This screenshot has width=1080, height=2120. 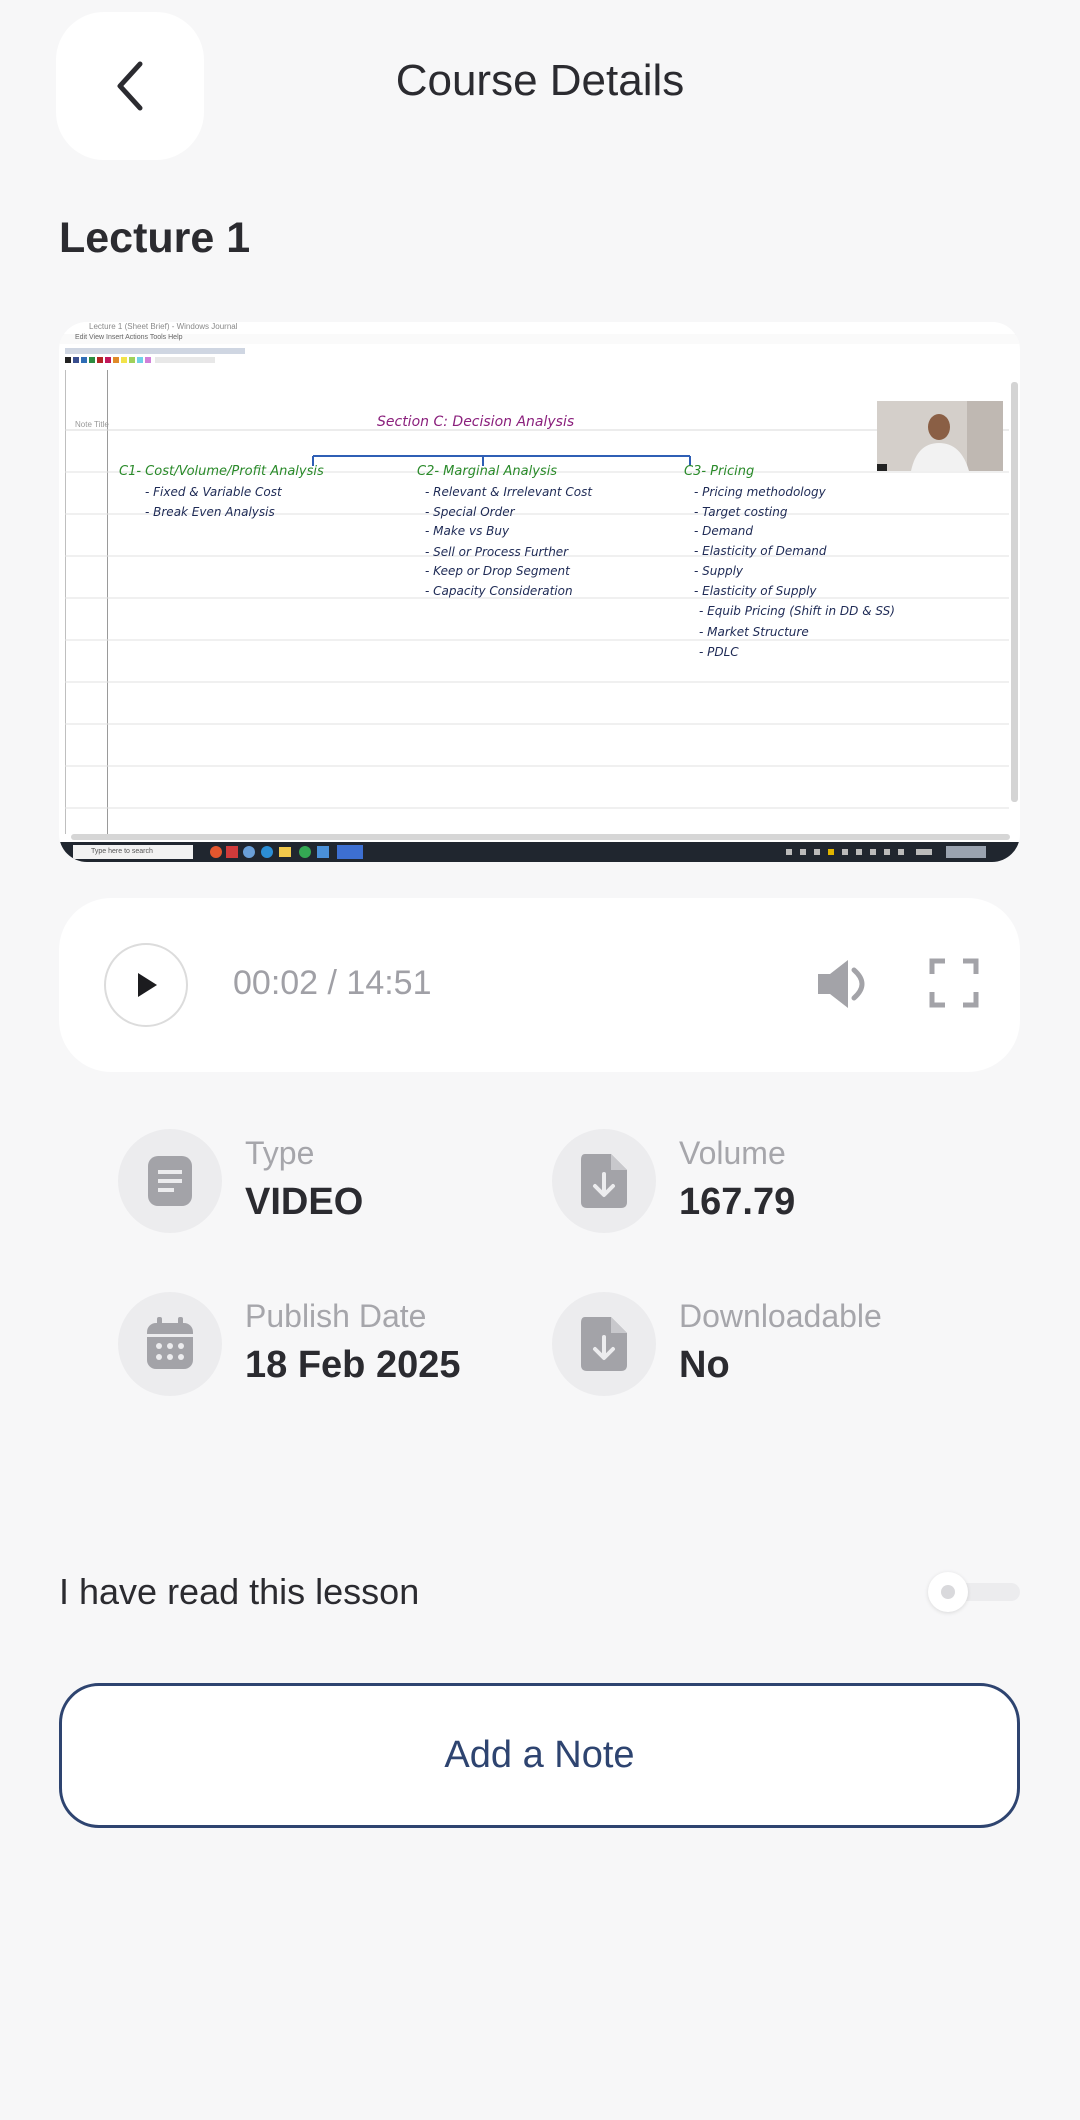 I want to click on page-title: Course Details, so click(x=540, y=80).